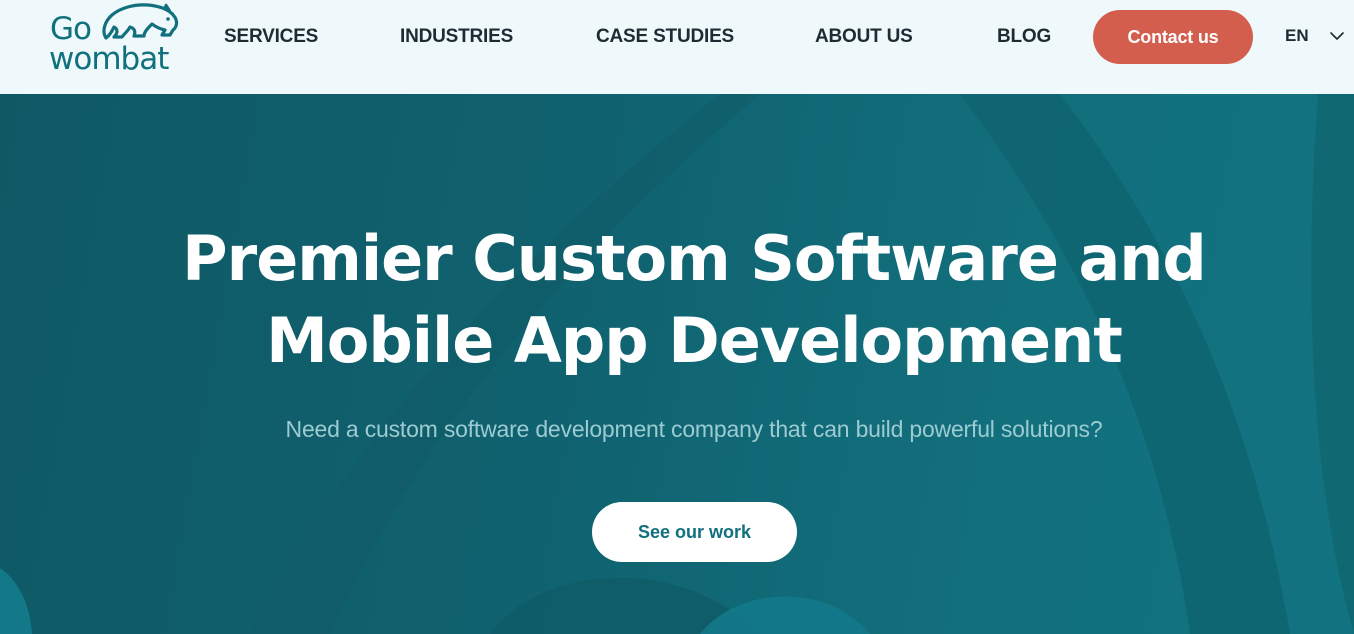  Describe the element at coordinates (140, 21) in the screenshot. I see `wombat-icon` at that location.